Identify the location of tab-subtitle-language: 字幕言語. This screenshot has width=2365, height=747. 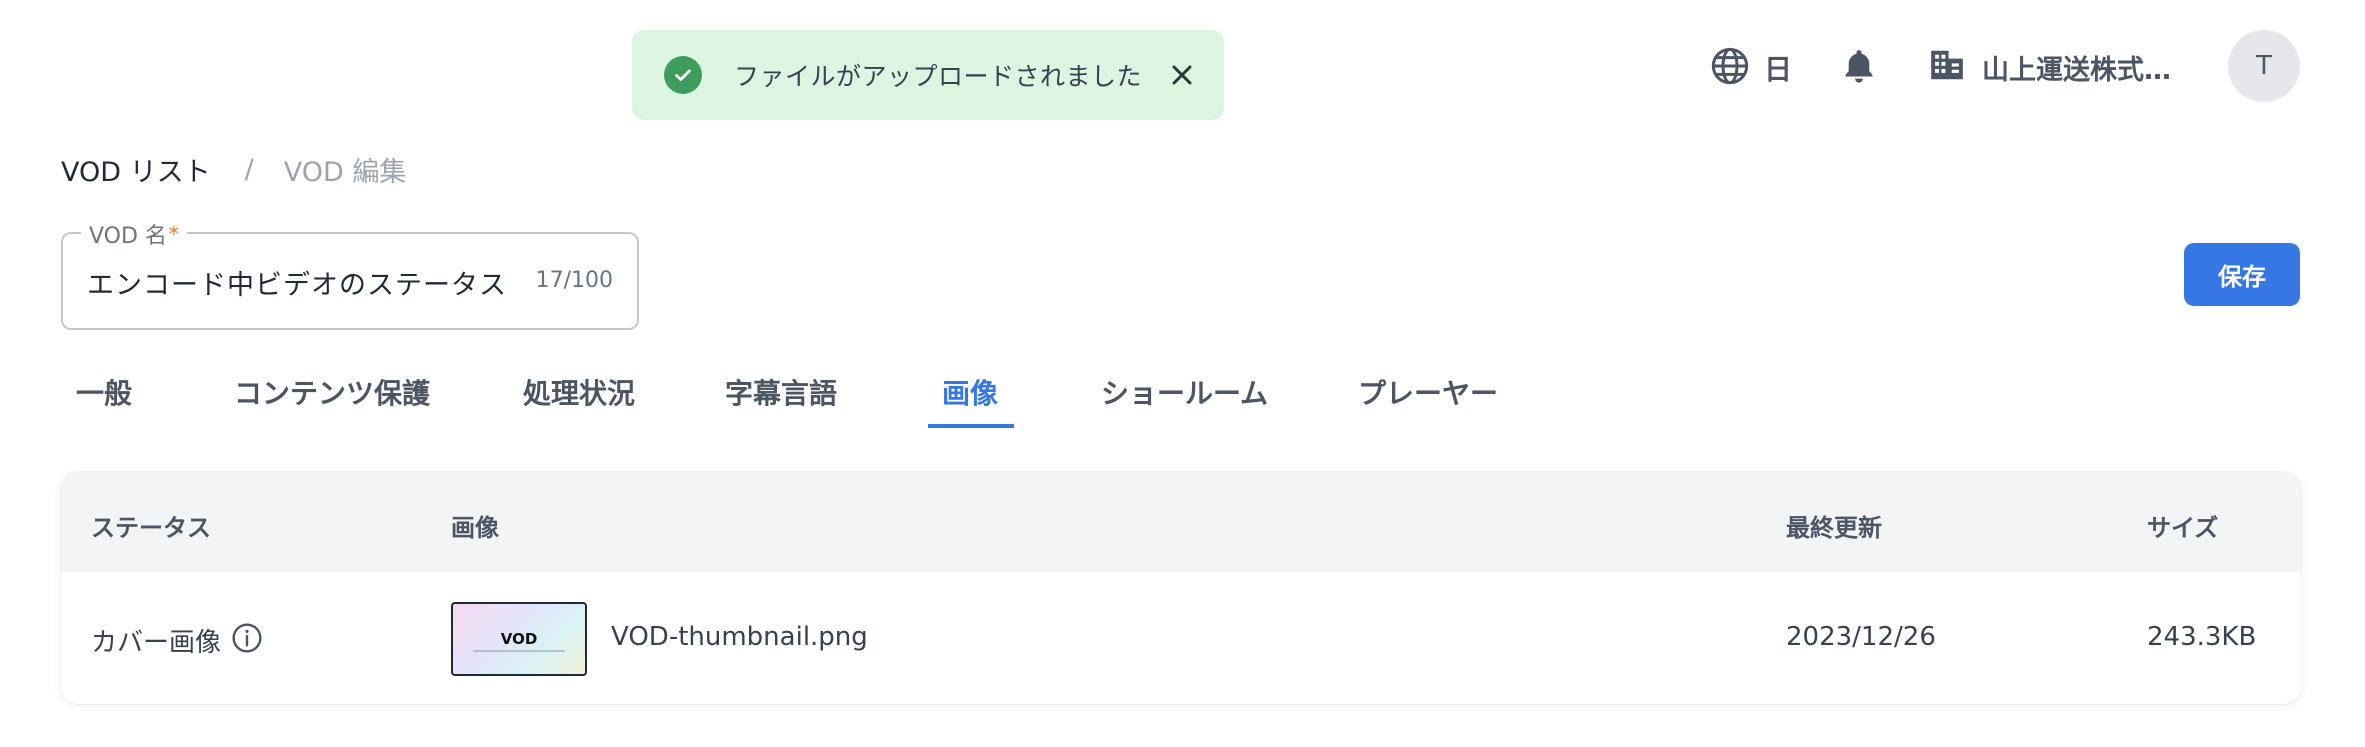
(781, 392).